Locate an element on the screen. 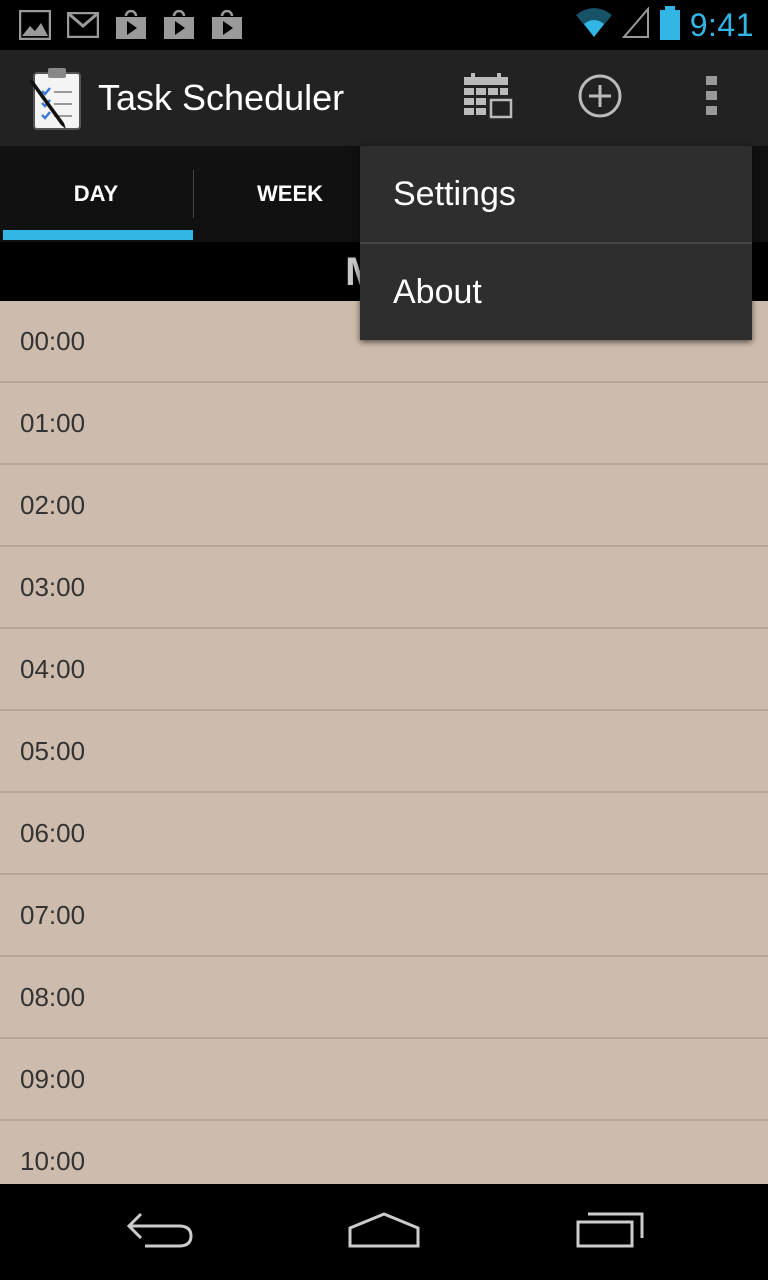 This screenshot has height=1280, width=768. recent-apps-button is located at coordinates (610, 1232).